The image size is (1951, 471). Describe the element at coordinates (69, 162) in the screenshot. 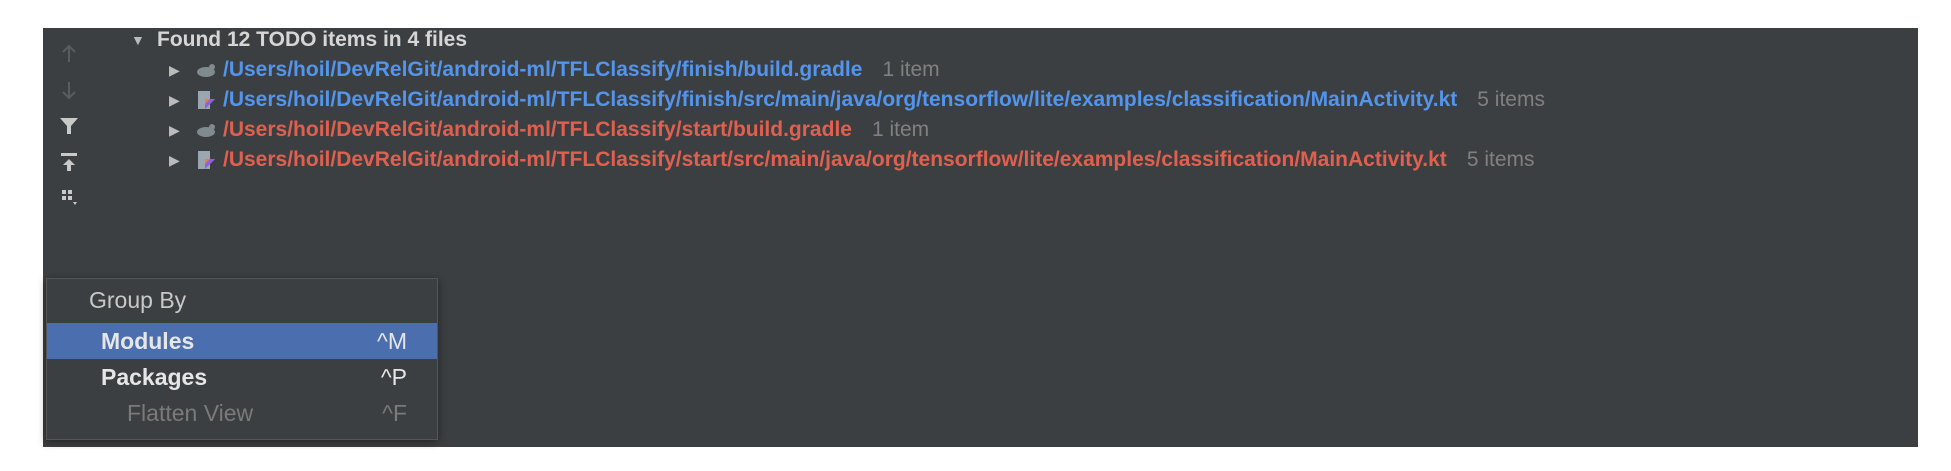

I see `preview-icon` at that location.